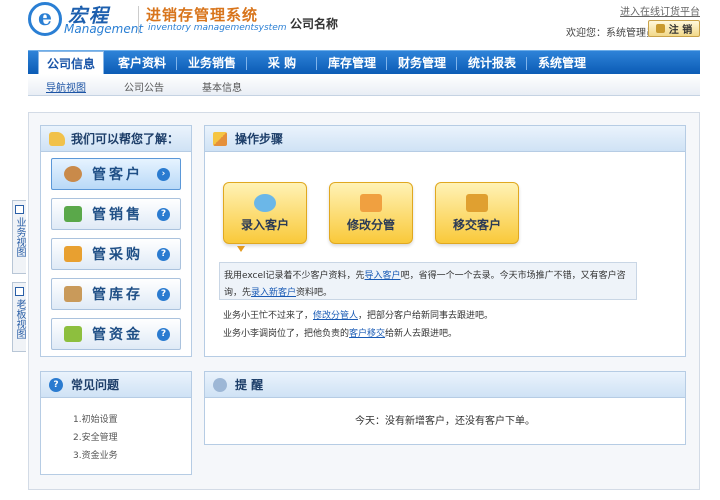 The height and width of the screenshot is (500, 720). What do you see at coordinates (104, 29) in the screenshot?
I see `logo-subtitle: Management` at bounding box center [104, 29].